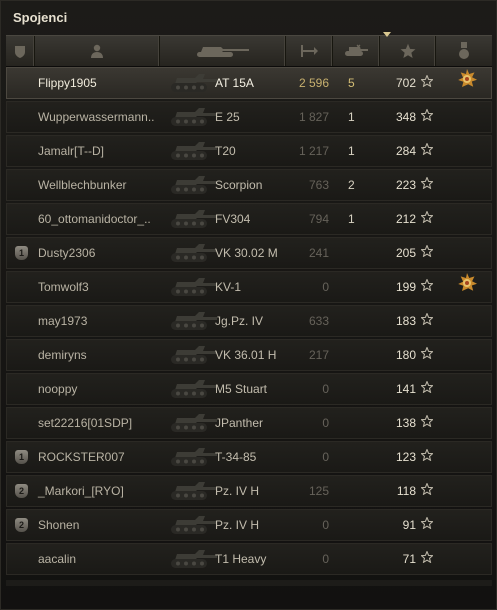  Describe the element at coordinates (318, 219) in the screenshot. I see `damage-value: 794` at that location.